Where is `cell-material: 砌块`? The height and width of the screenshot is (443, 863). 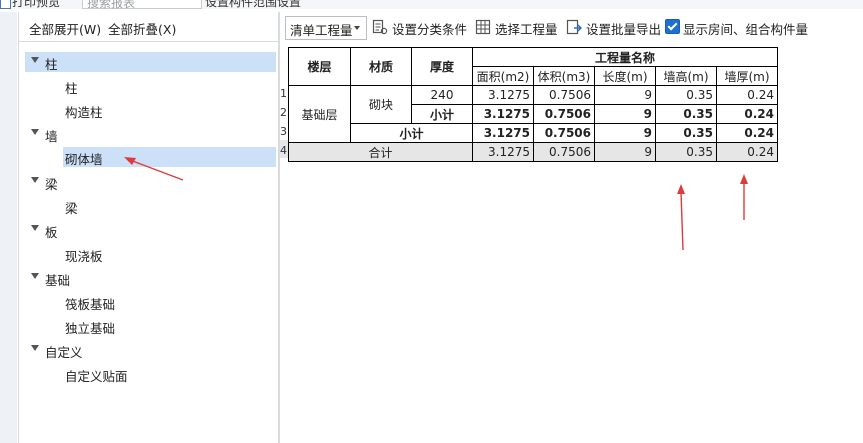
cell-material: 砌块 is located at coordinates (381, 104).